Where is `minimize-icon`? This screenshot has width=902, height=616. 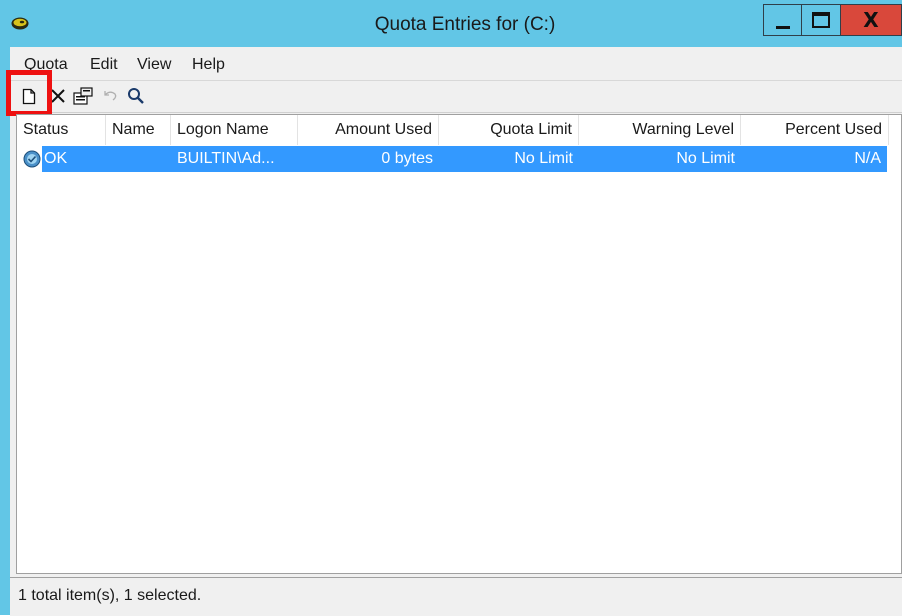
minimize-icon is located at coordinates (782, 27).